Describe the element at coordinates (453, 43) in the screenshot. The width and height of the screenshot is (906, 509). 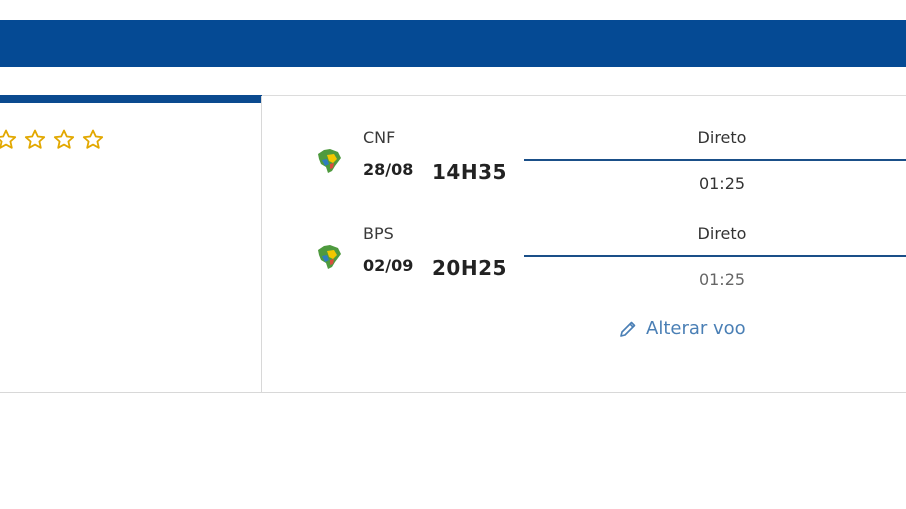
I see `top-header-bar` at that location.